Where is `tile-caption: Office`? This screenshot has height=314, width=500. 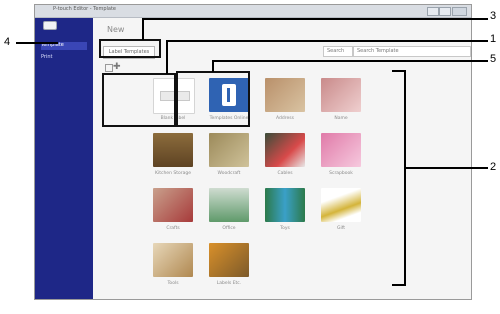
tile-caption: Office is located at coordinates (229, 228).